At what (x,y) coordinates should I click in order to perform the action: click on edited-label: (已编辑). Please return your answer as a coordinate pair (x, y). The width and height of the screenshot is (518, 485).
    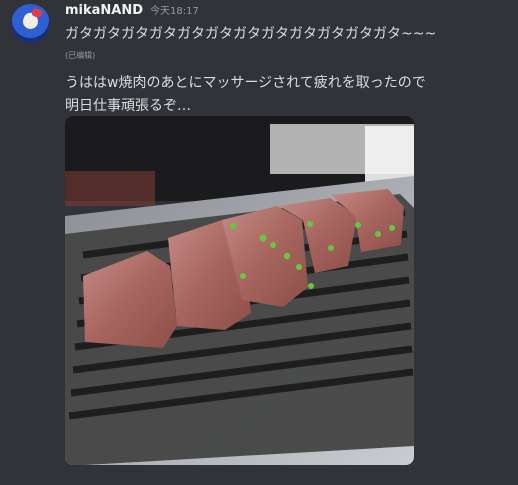
    Looking at the image, I should click on (80, 55).